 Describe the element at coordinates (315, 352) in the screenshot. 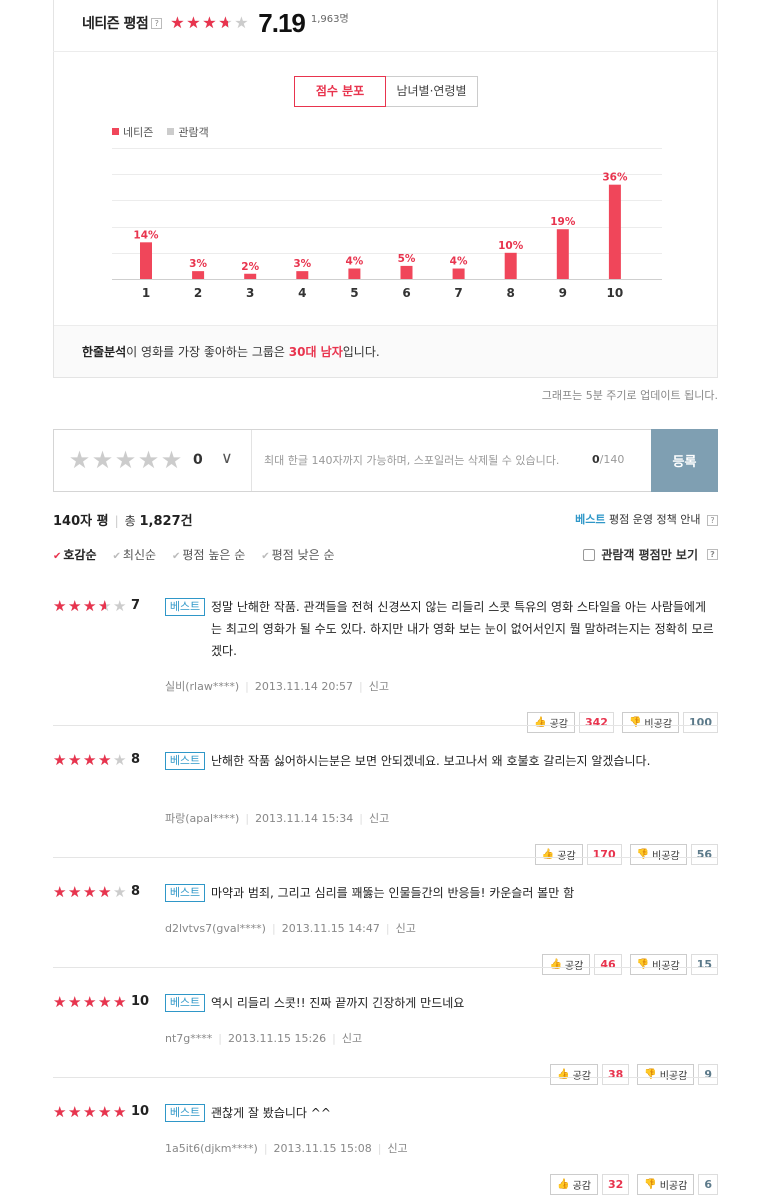

I see `analysis-group: 30대 남자` at that location.